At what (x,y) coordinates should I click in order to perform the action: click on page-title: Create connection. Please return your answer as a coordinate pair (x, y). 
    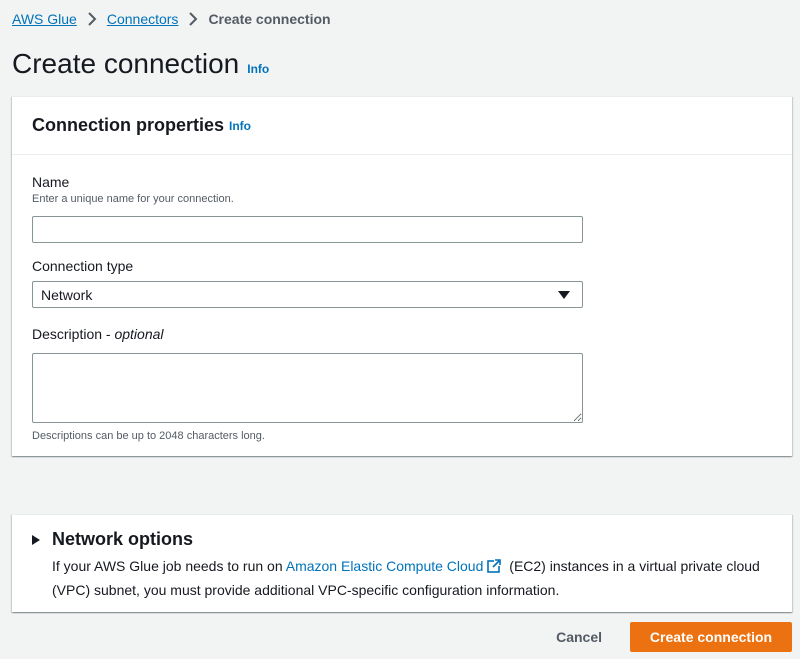
    Looking at the image, I should click on (126, 63).